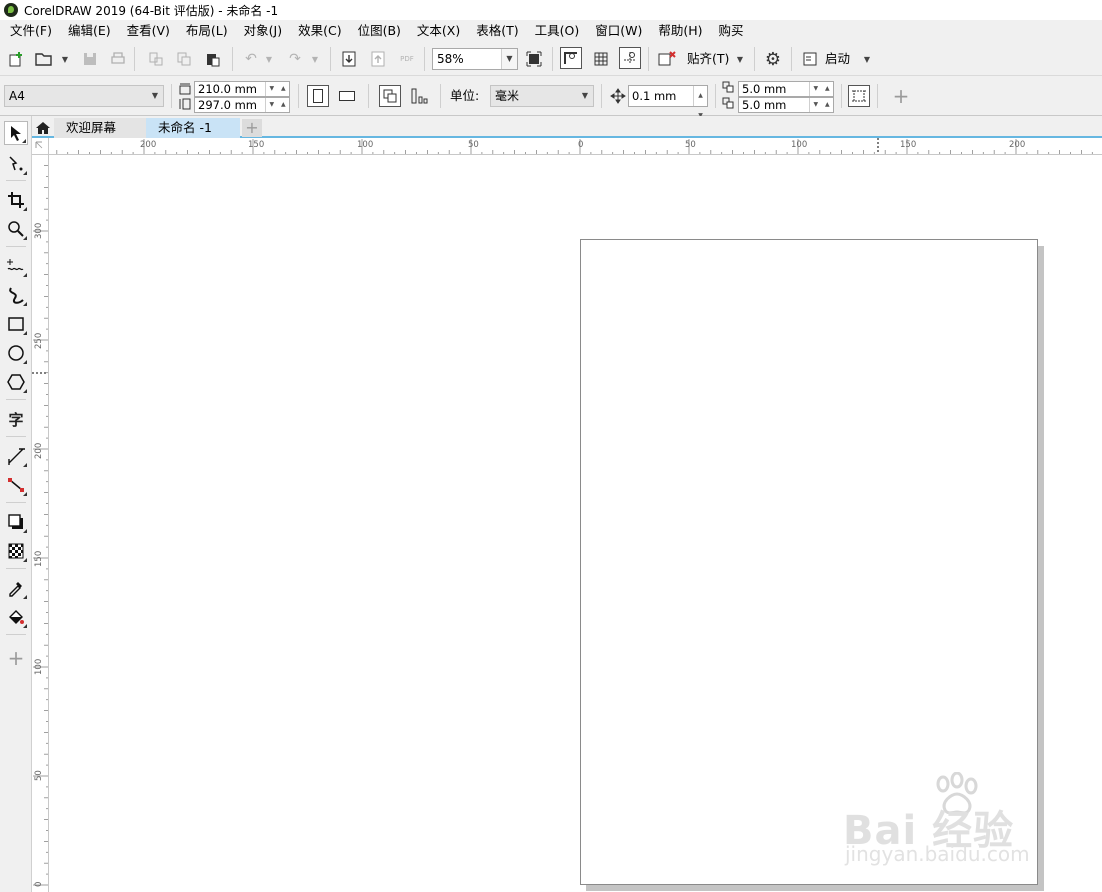  What do you see at coordinates (708, 59) in the screenshot?
I see `snap-to-label: 贴齐(T)` at bounding box center [708, 59].